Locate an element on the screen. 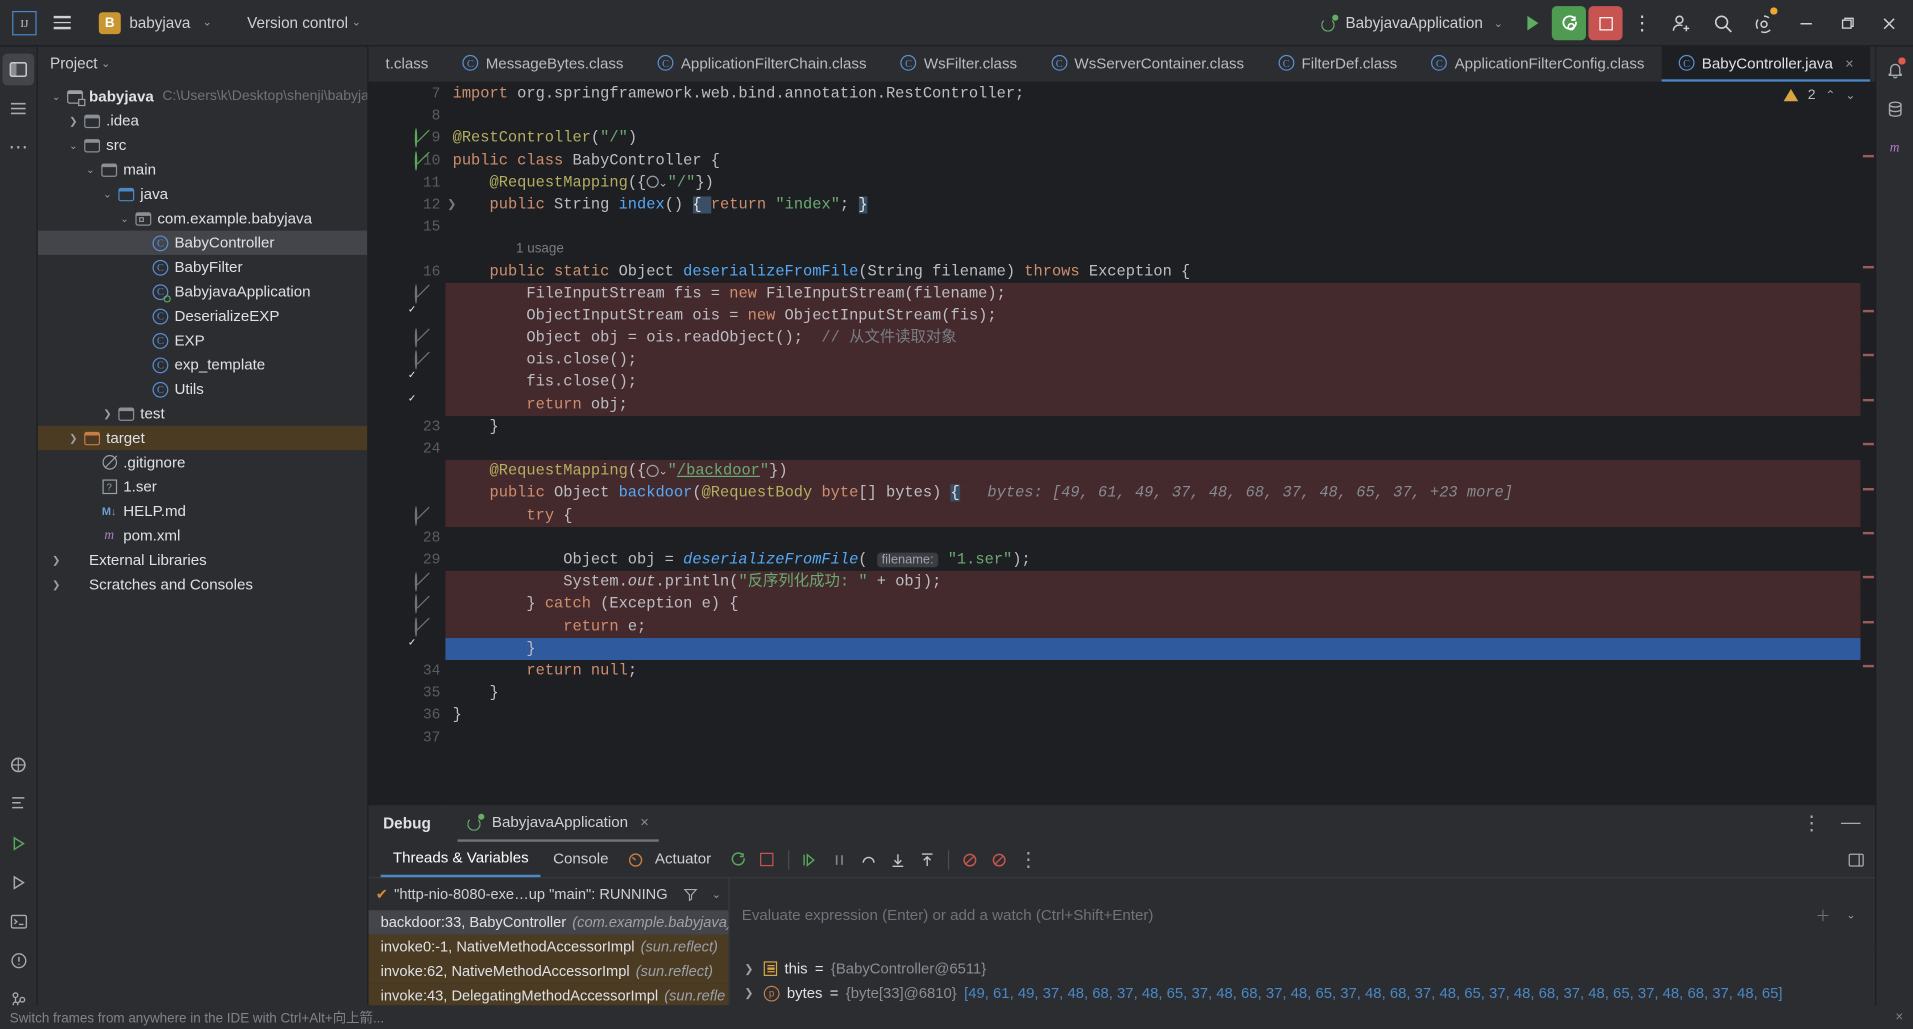  stop-debug-icon is located at coordinates (767, 859).